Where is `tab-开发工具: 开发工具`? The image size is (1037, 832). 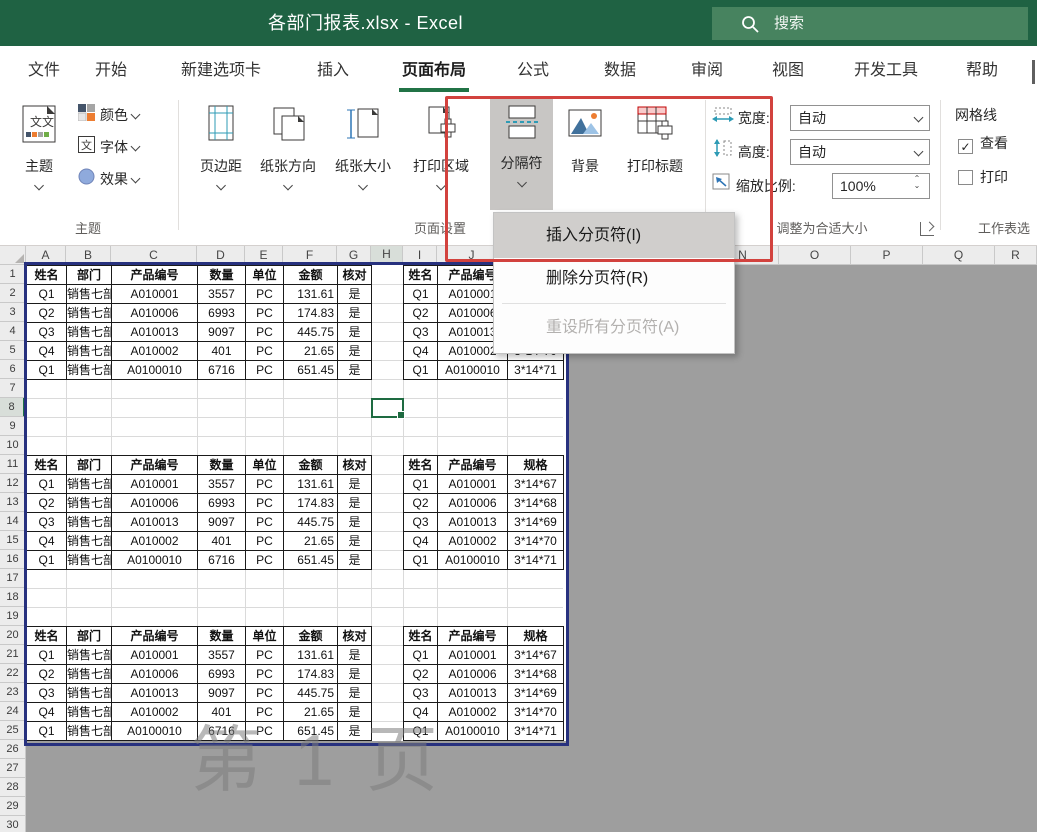
tab-开发工具: 开发工具 is located at coordinates (886, 70).